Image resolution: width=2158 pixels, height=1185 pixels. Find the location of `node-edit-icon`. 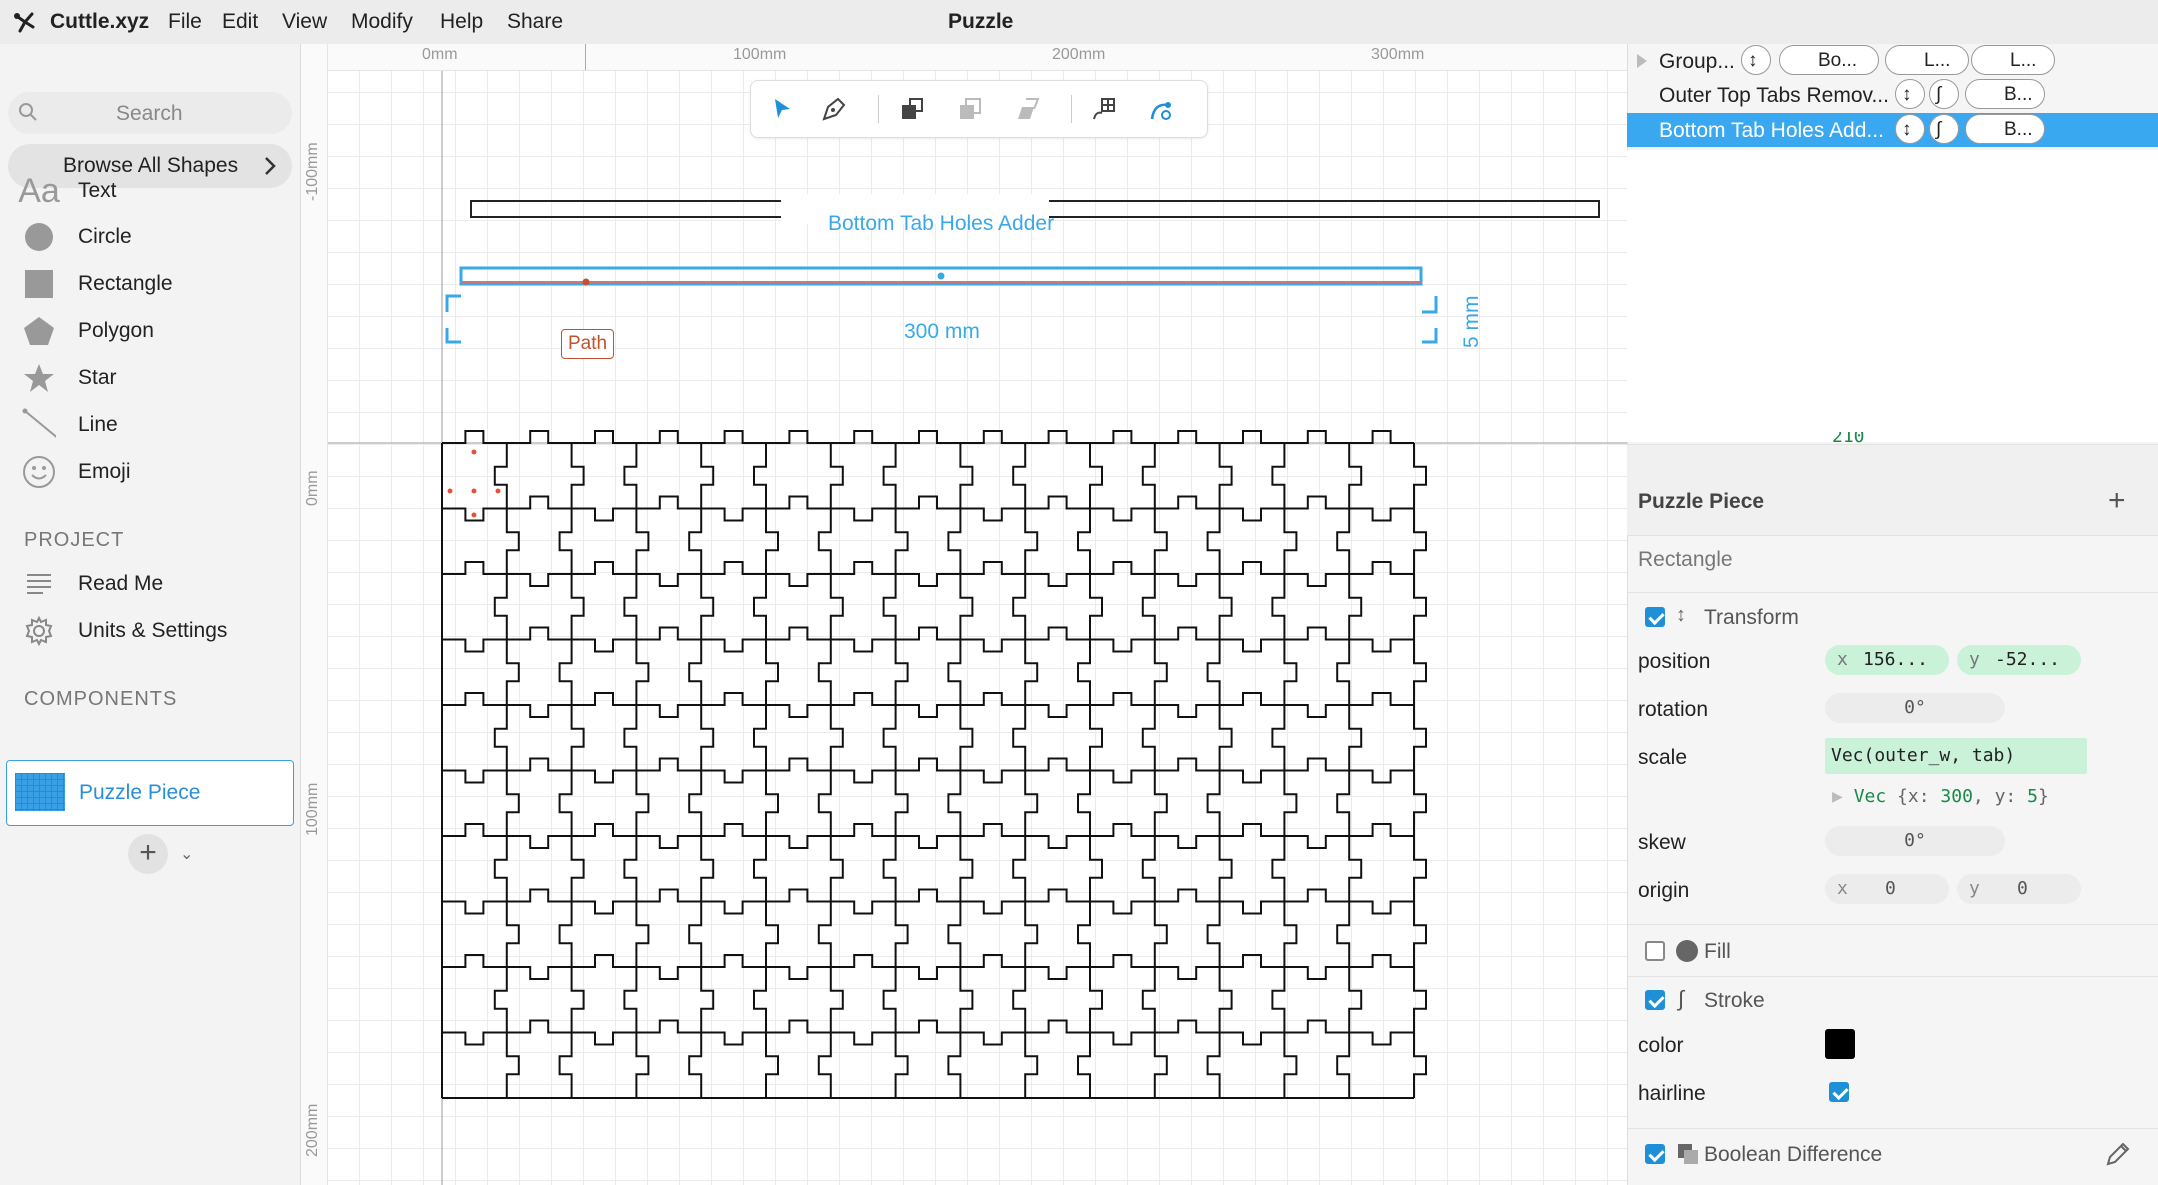

node-edit-icon is located at coordinates (1104, 109).